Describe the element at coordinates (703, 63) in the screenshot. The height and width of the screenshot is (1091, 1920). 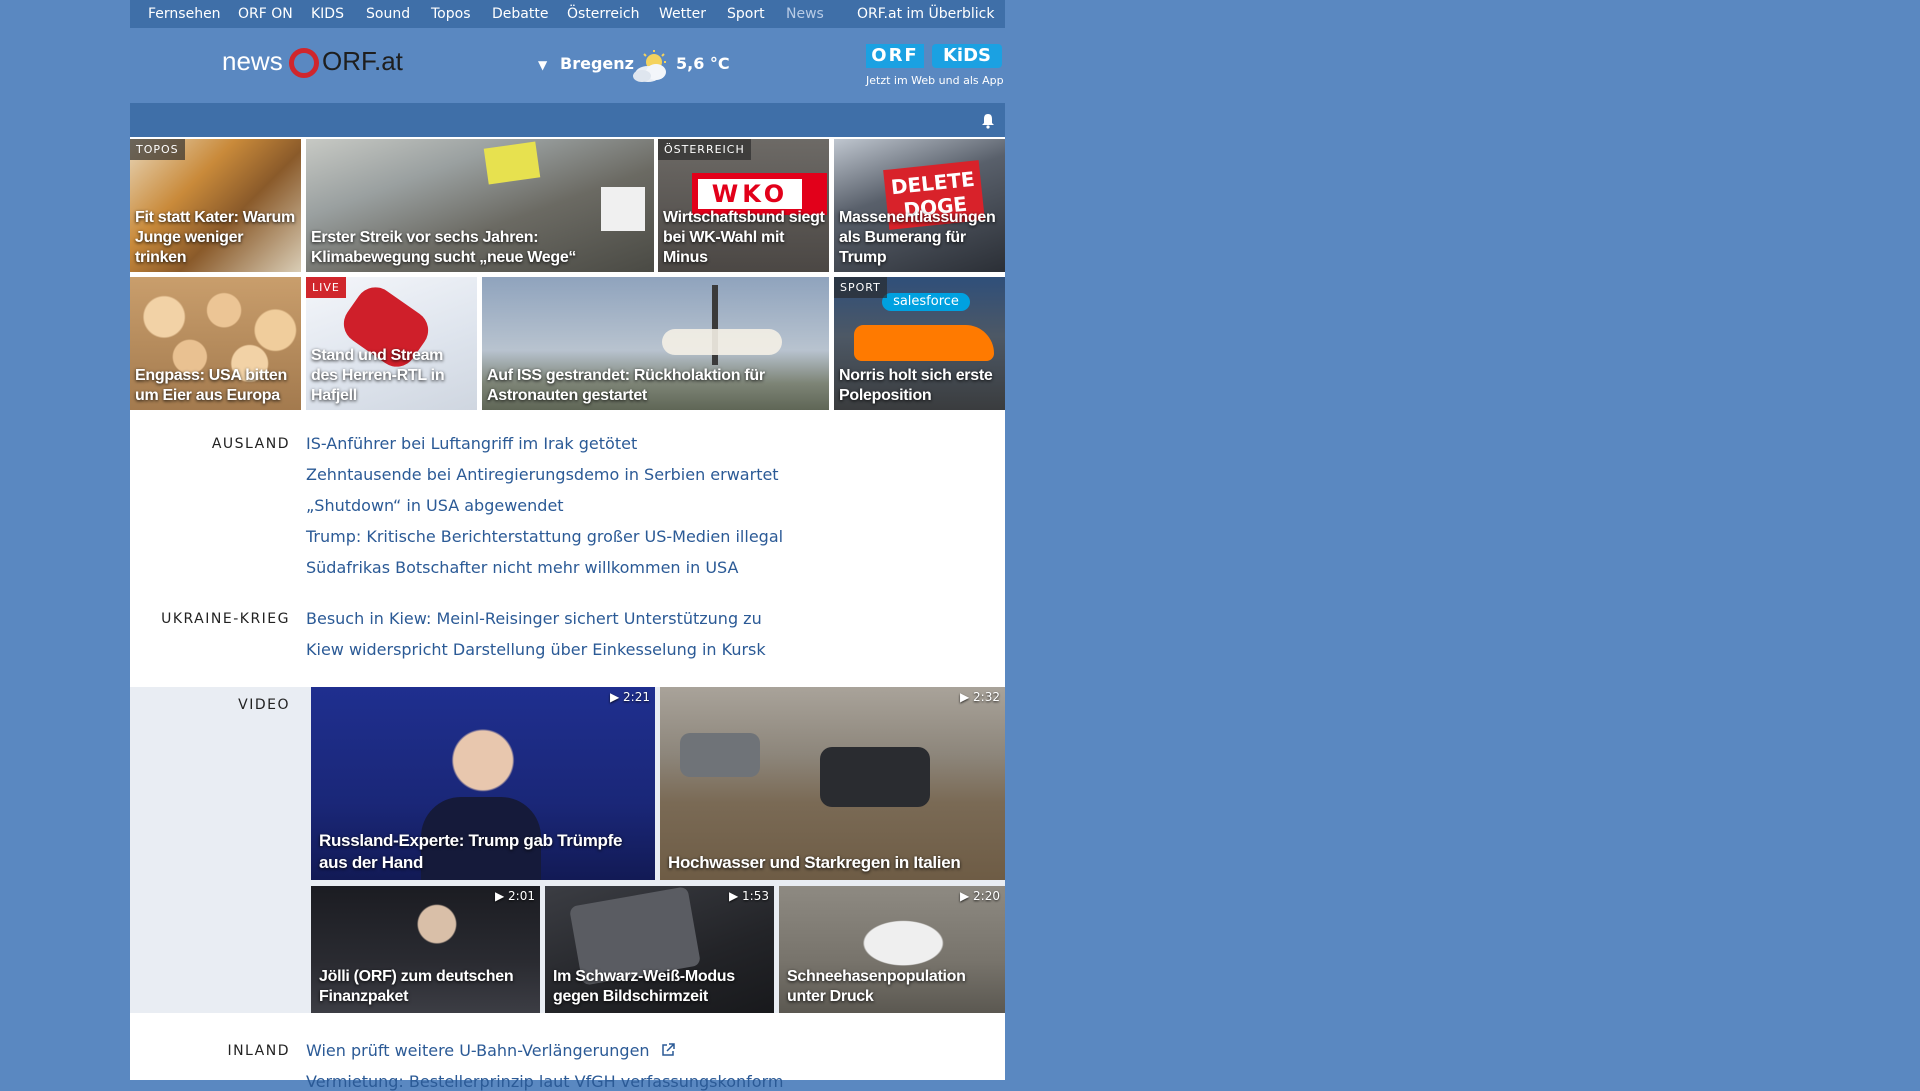
I see `weather-temperature: 5,6 °C` at that location.